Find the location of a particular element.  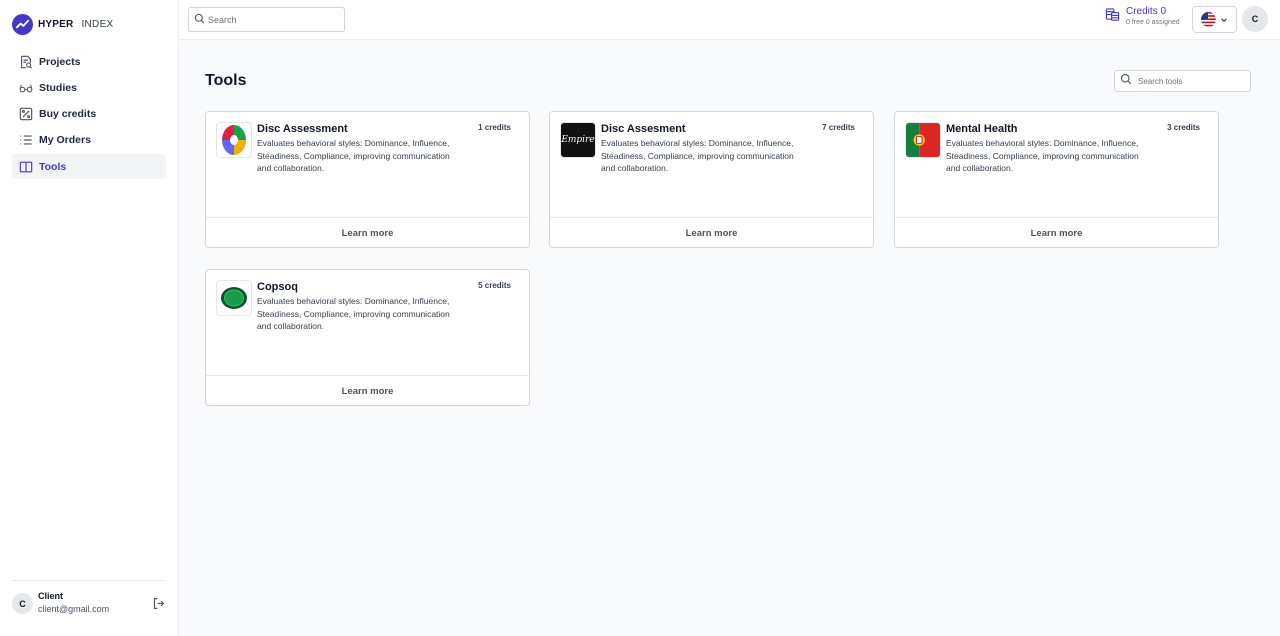

trend-chart-icon is located at coordinates (22, 24).